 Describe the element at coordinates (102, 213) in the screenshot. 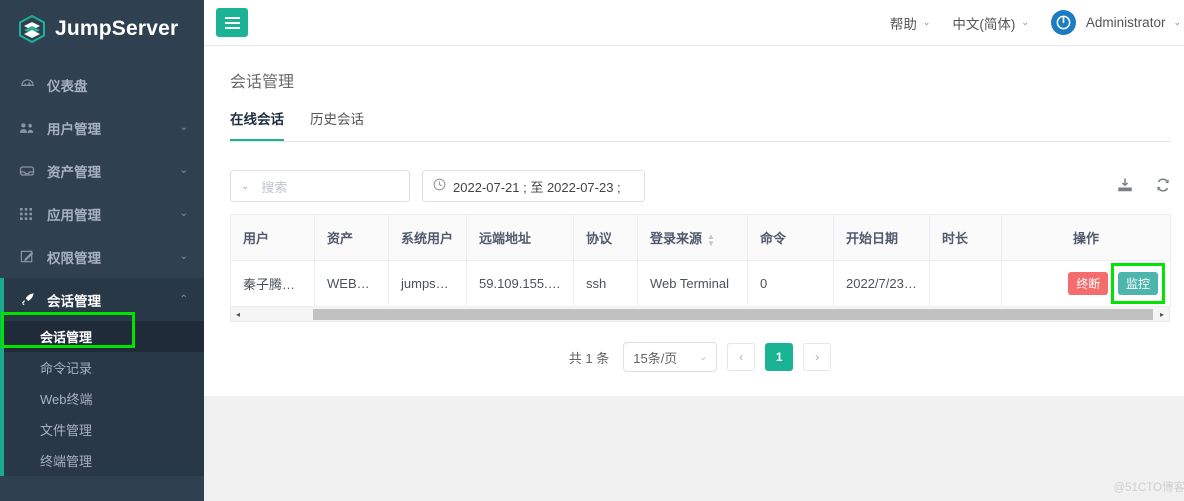

I see `sidebar-item-applications: 应用管理 ⌄` at that location.